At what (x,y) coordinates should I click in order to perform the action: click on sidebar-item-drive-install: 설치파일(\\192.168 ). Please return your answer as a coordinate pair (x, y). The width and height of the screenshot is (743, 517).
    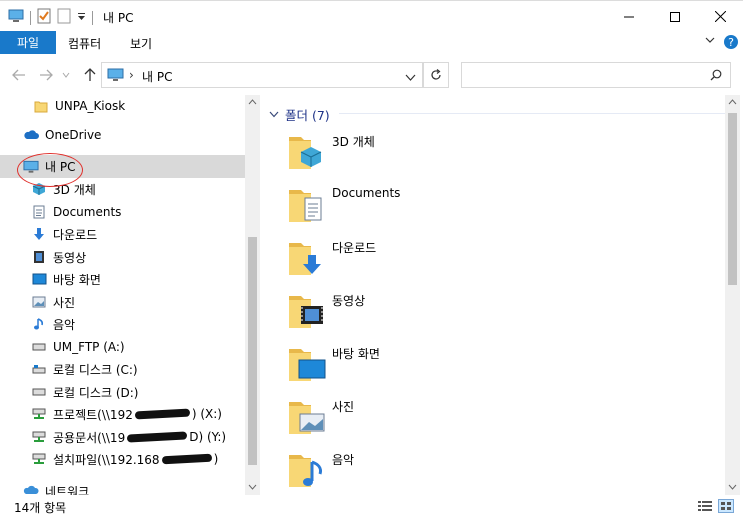
    Looking at the image, I should click on (122, 459).